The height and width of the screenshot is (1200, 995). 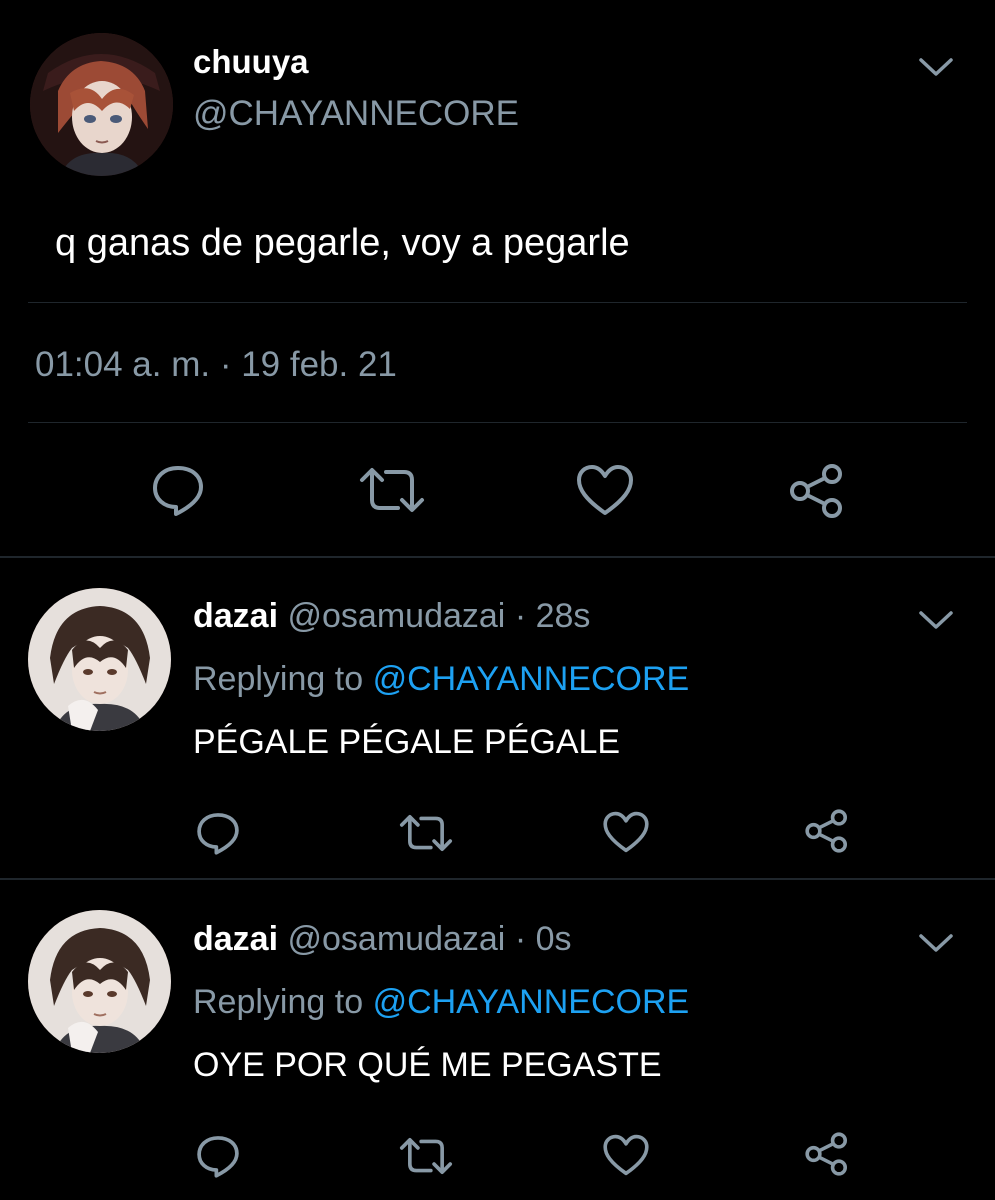 I want to click on reply-text: OYE POR QUÉ ME PEGASTE, so click(x=427, y=1065).